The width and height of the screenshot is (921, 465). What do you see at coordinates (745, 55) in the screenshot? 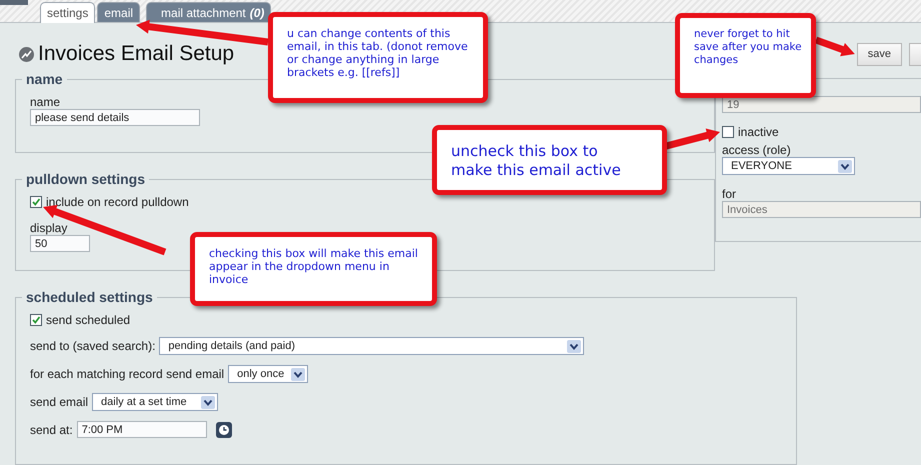
I see `callout-note: never forget to hit save after you make changes` at bounding box center [745, 55].